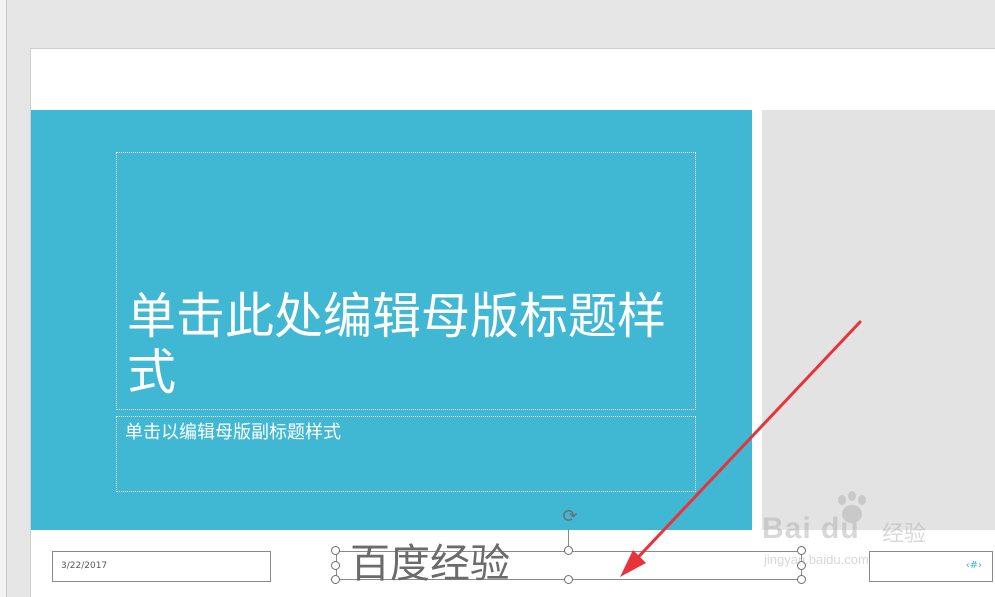 Image resolution: width=995 pixels, height=597 pixels. What do you see at coordinates (84, 566) in the screenshot?
I see `date-text: 3/22/2017` at bounding box center [84, 566].